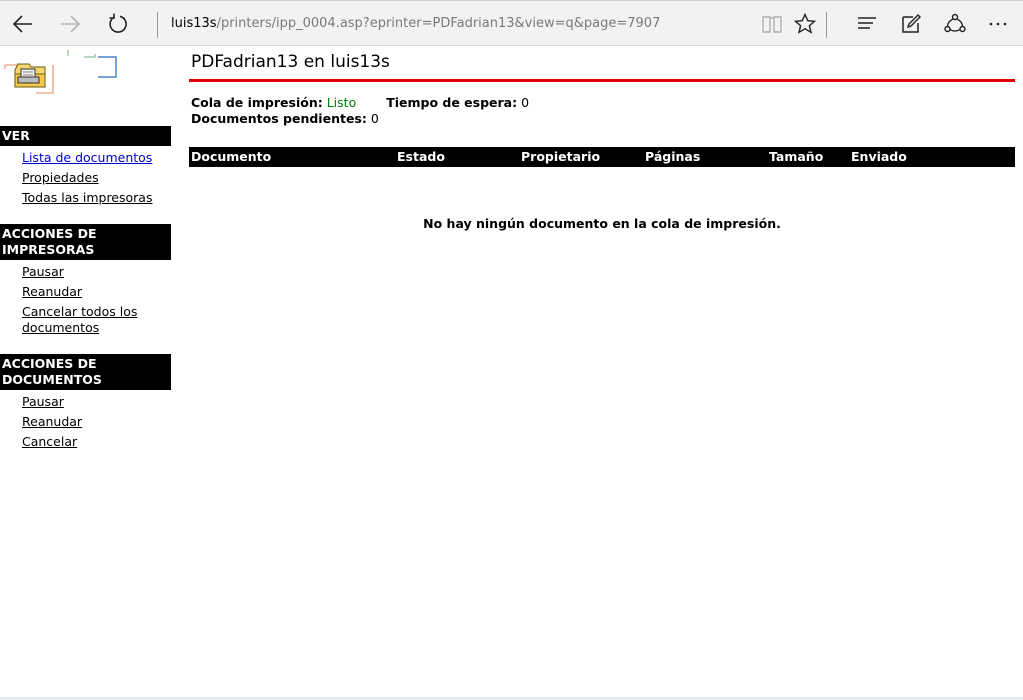 This screenshot has height=700, width=1023. Describe the element at coordinates (118, 24) in the screenshot. I see `refresh-icon` at that location.